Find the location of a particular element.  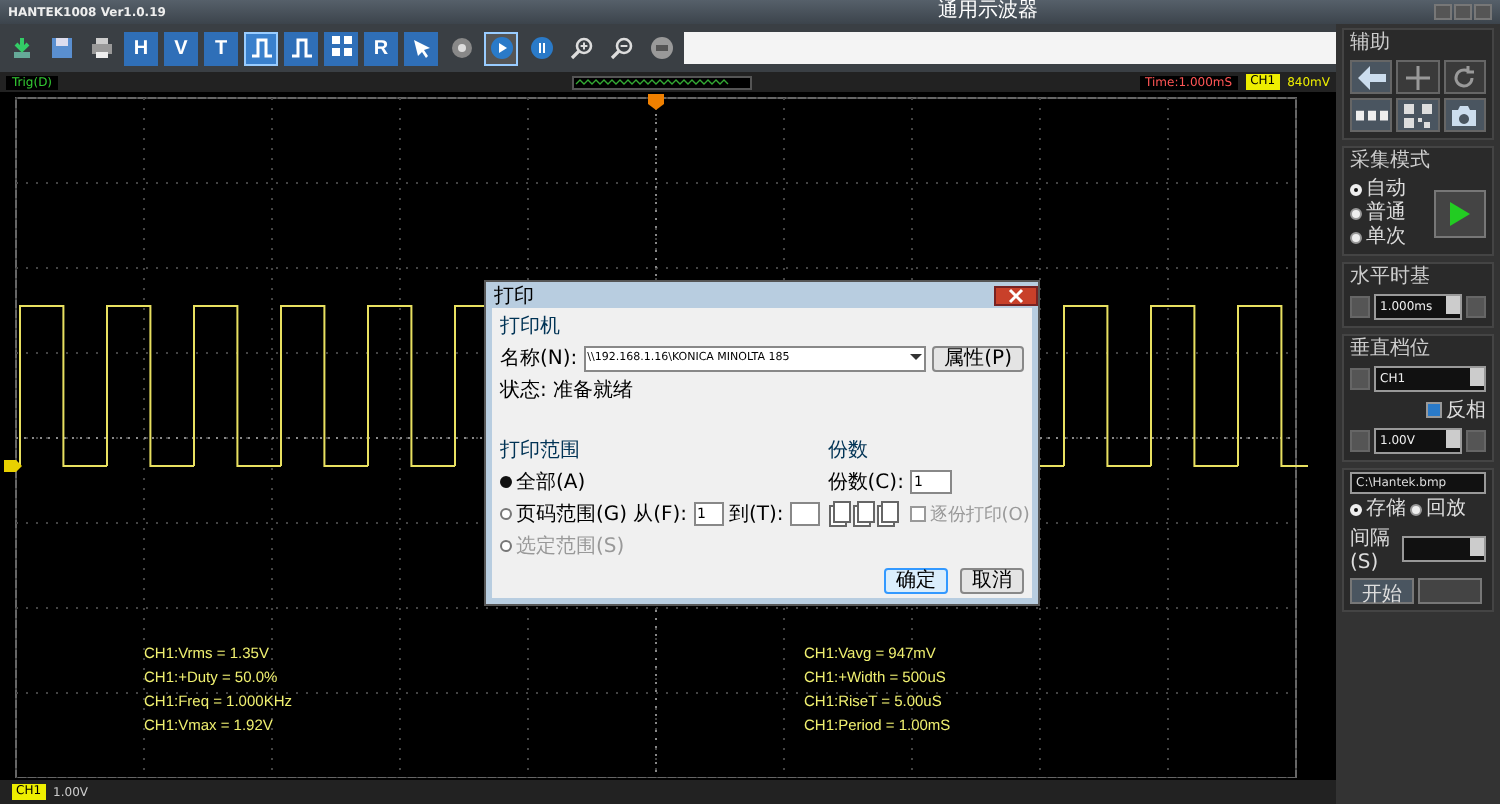

group-title: 打印机 is located at coordinates (531, 326).